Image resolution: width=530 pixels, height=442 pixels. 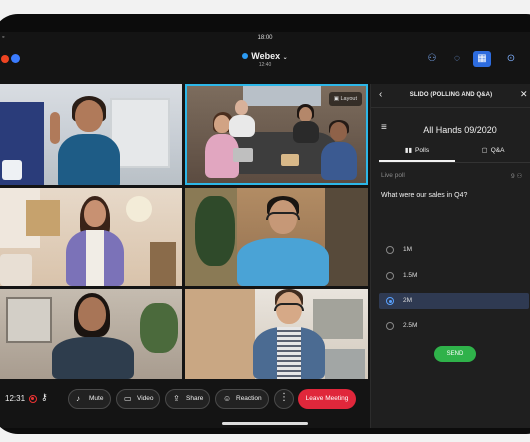 What do you see at coordinates (265, 423) in the screenshot?
I see `home-indicator` at bounding box center [265, 423].